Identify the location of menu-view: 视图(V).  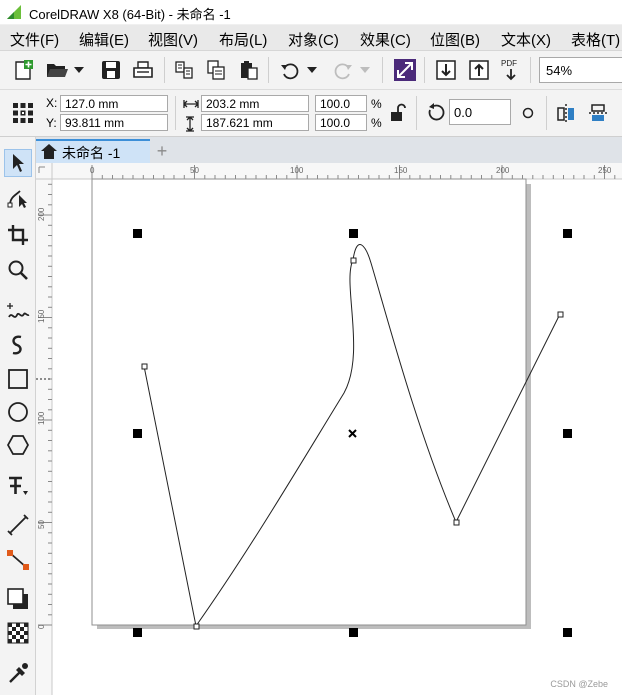
(173, 39).